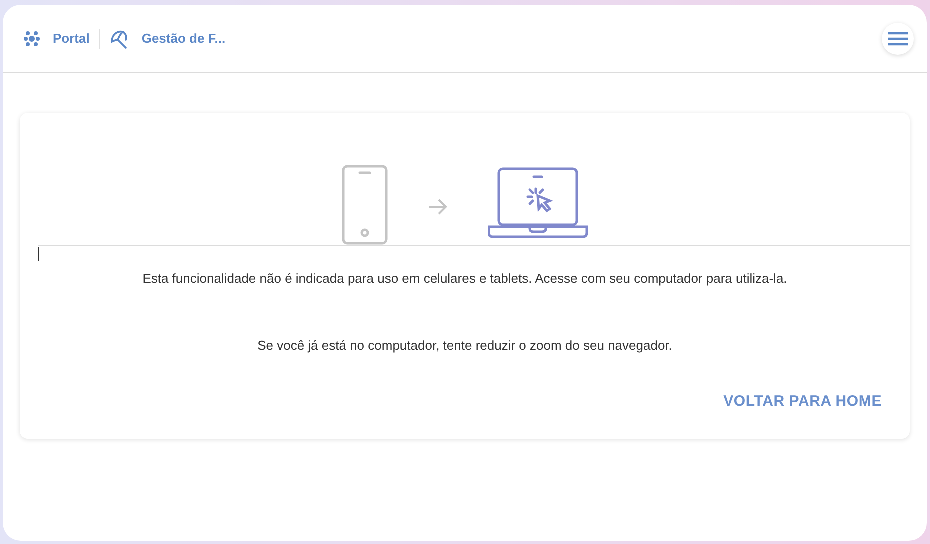 Image resolution: width=930 pixels, height=544 pixels. I want to click on phone-icon, so click(365, 205).